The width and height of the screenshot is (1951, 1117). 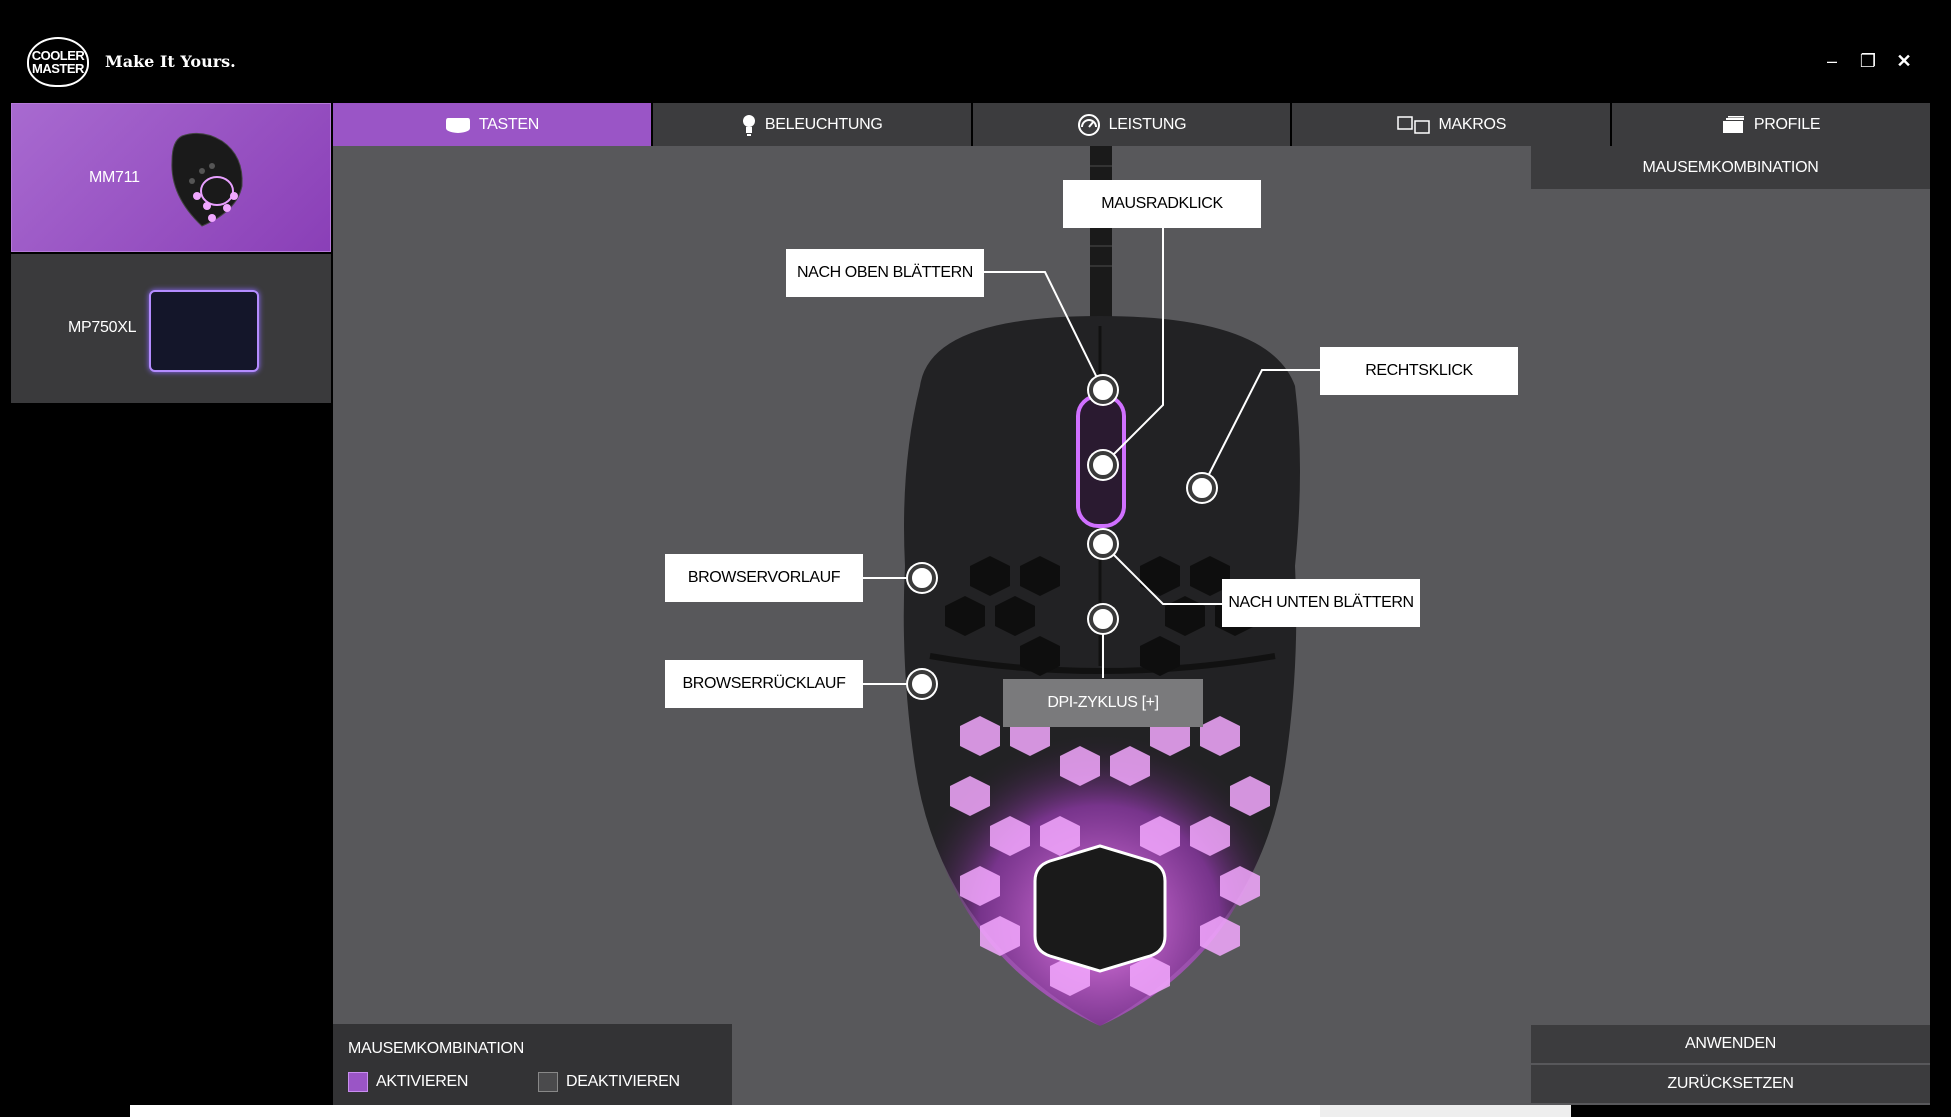 What do you see at coordinates (1419, 371) in the screenshot?
I see `right-click-label: RECHTSKLICK` at bounding box center [1419, 371].